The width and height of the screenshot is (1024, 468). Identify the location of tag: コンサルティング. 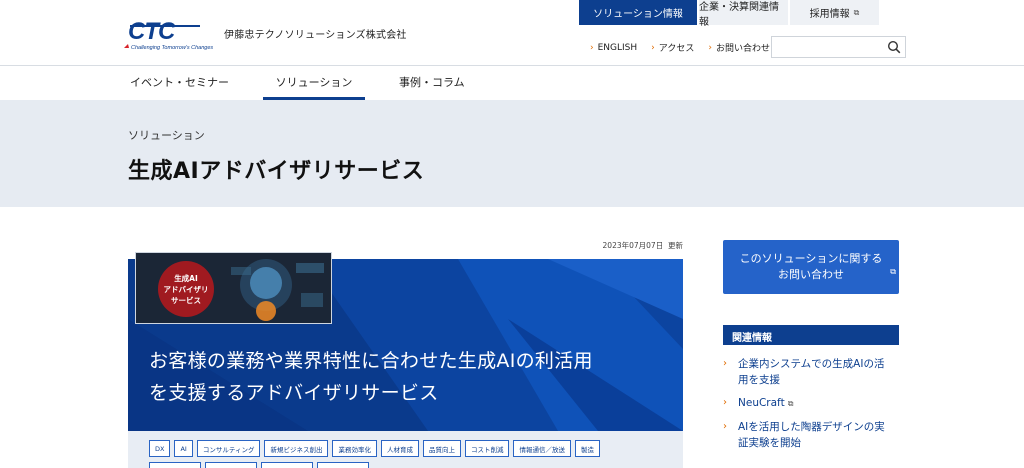
(228, 448).